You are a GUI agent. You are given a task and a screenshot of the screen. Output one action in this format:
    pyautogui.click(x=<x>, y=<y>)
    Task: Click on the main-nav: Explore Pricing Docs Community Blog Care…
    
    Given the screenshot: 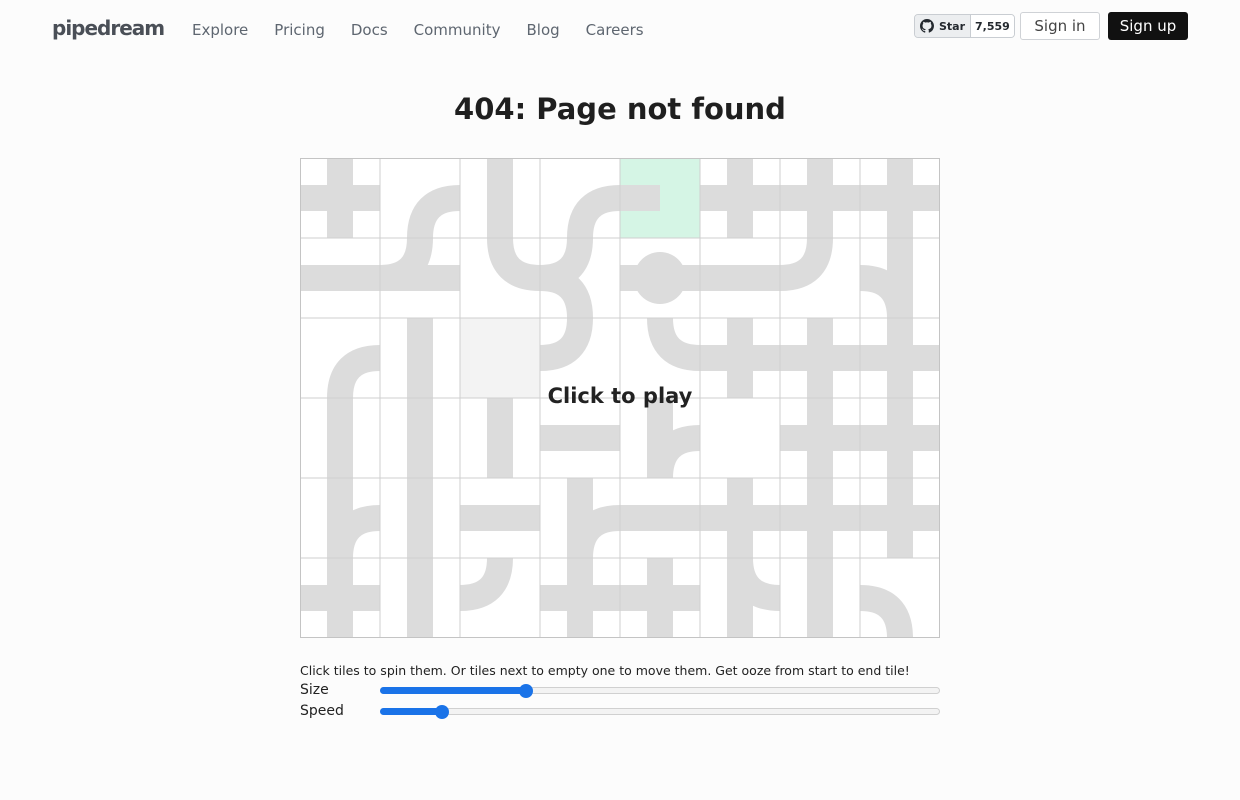 What is the action you would take?
    pyautogui.click(x=431, y=30)
    